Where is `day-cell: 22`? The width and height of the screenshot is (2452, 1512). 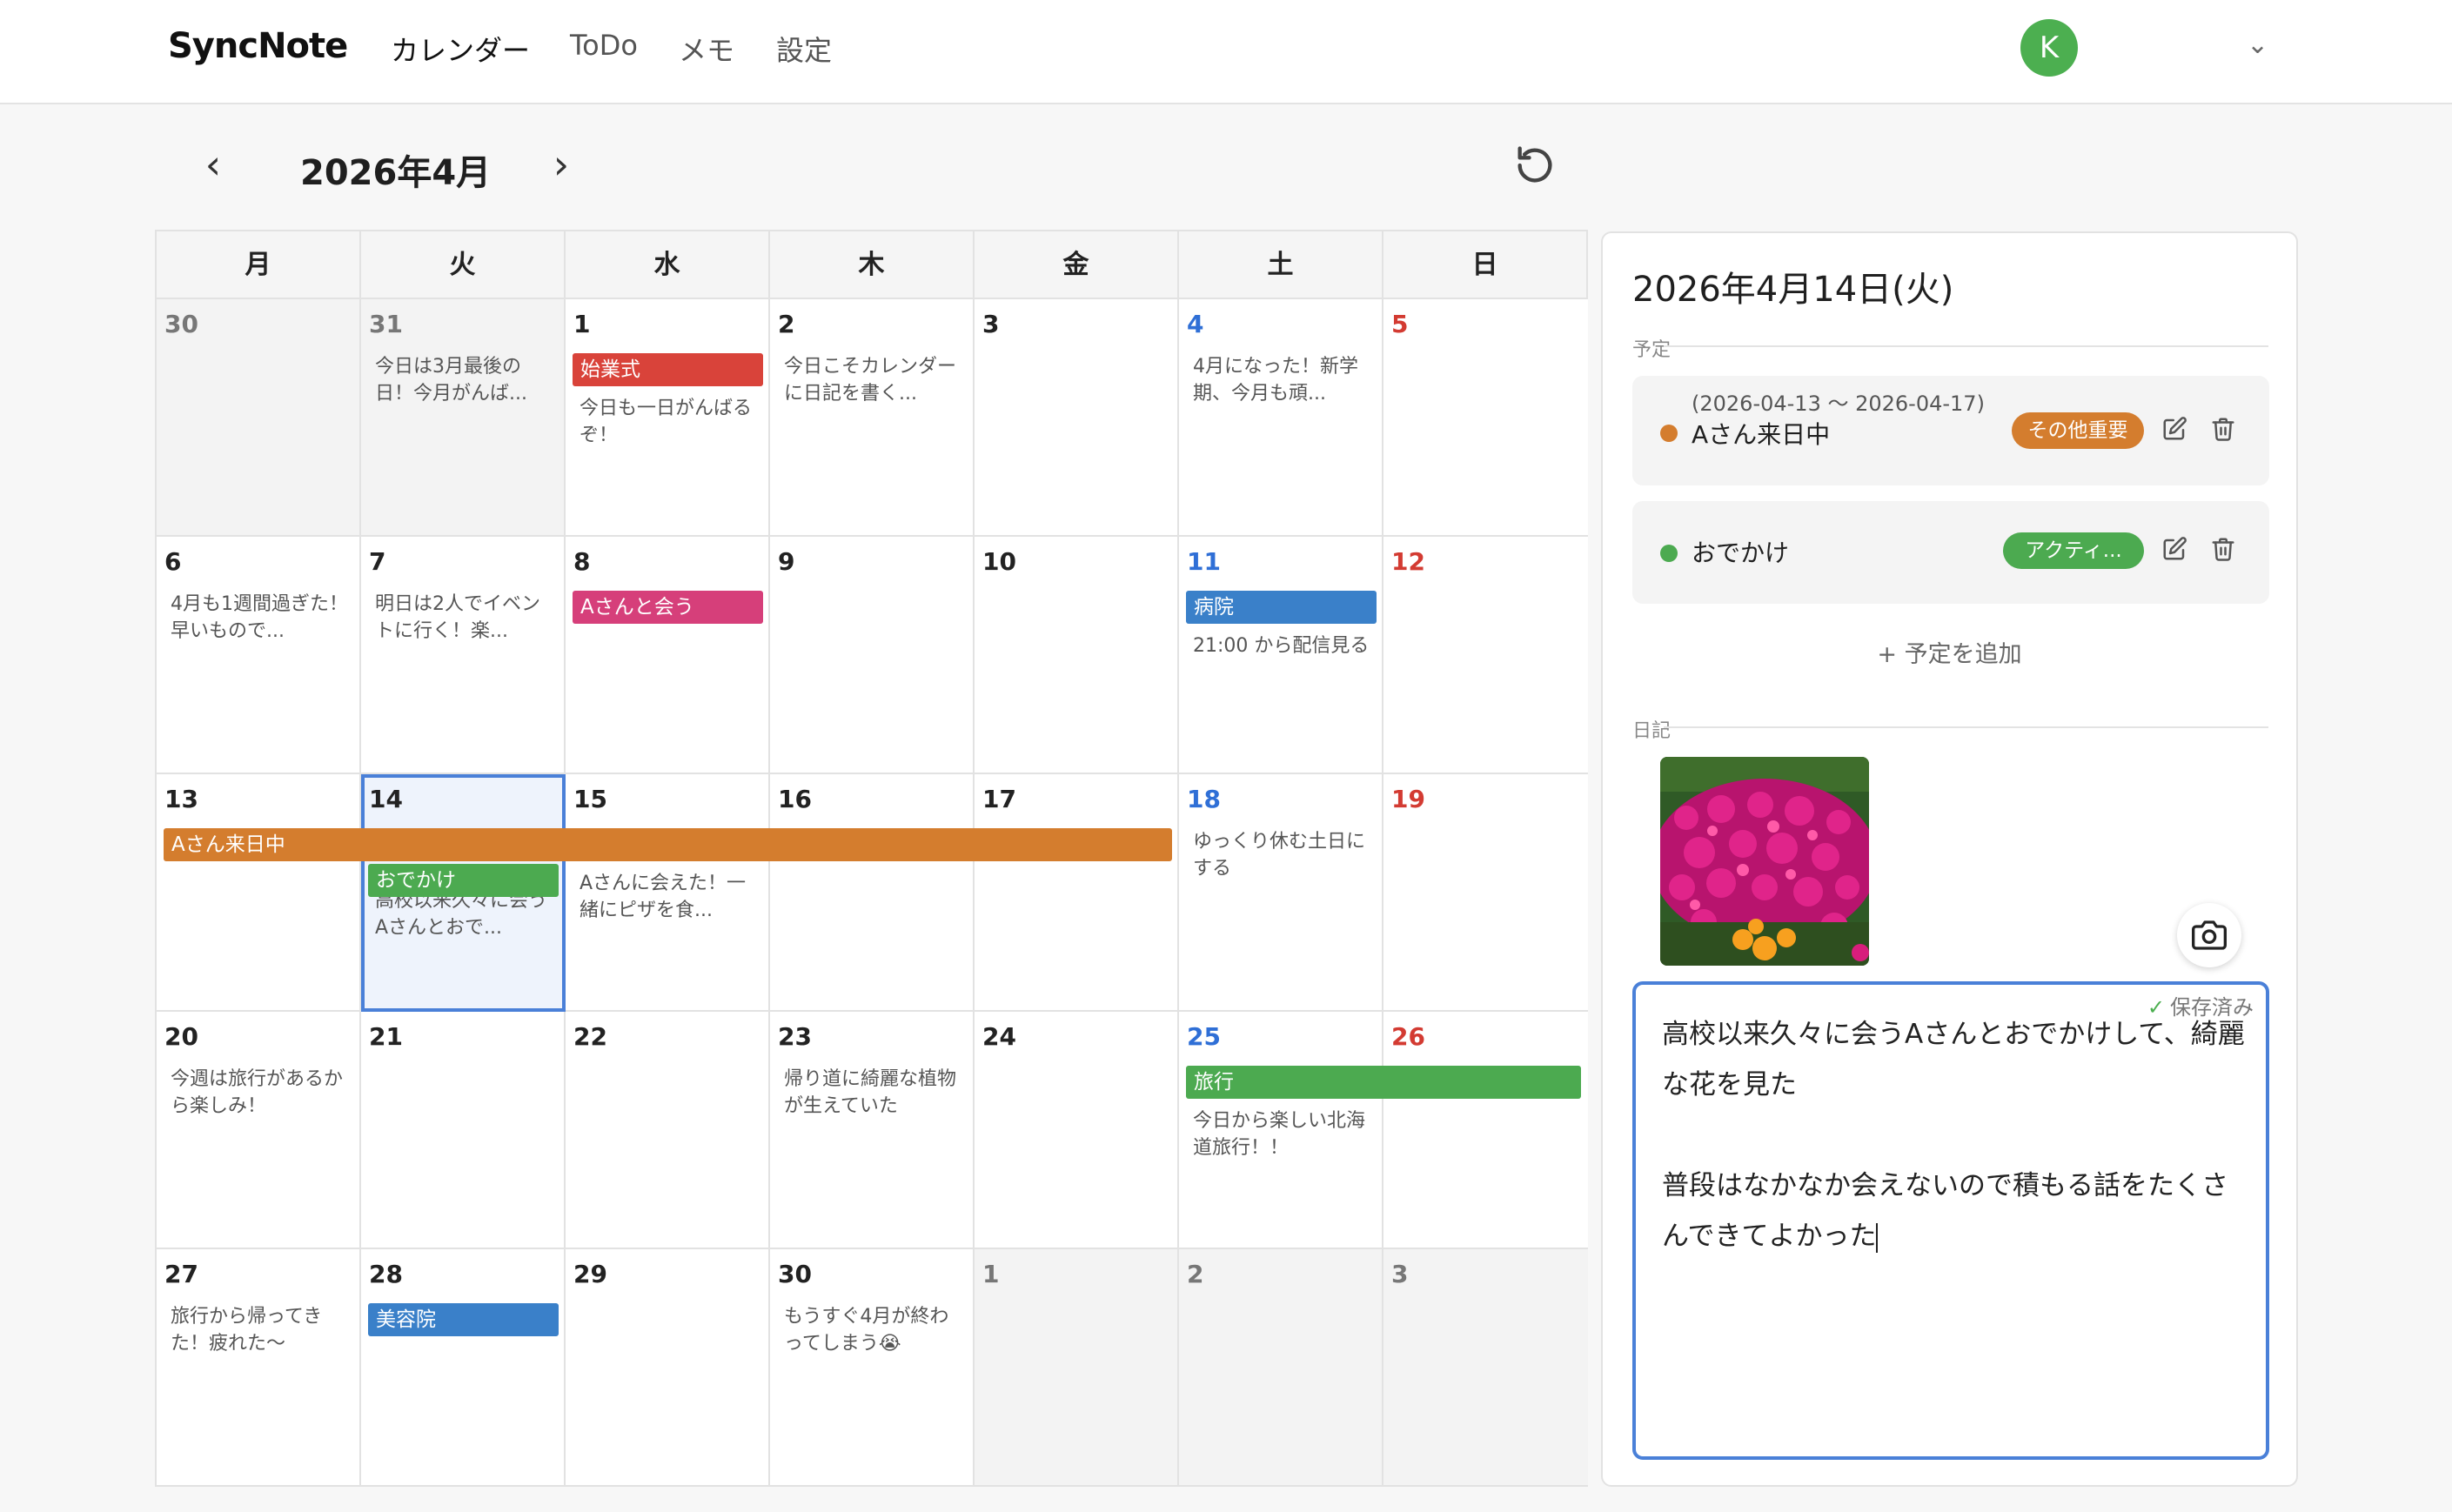
day-cell: 22 is located at coordinates (668, 1131).